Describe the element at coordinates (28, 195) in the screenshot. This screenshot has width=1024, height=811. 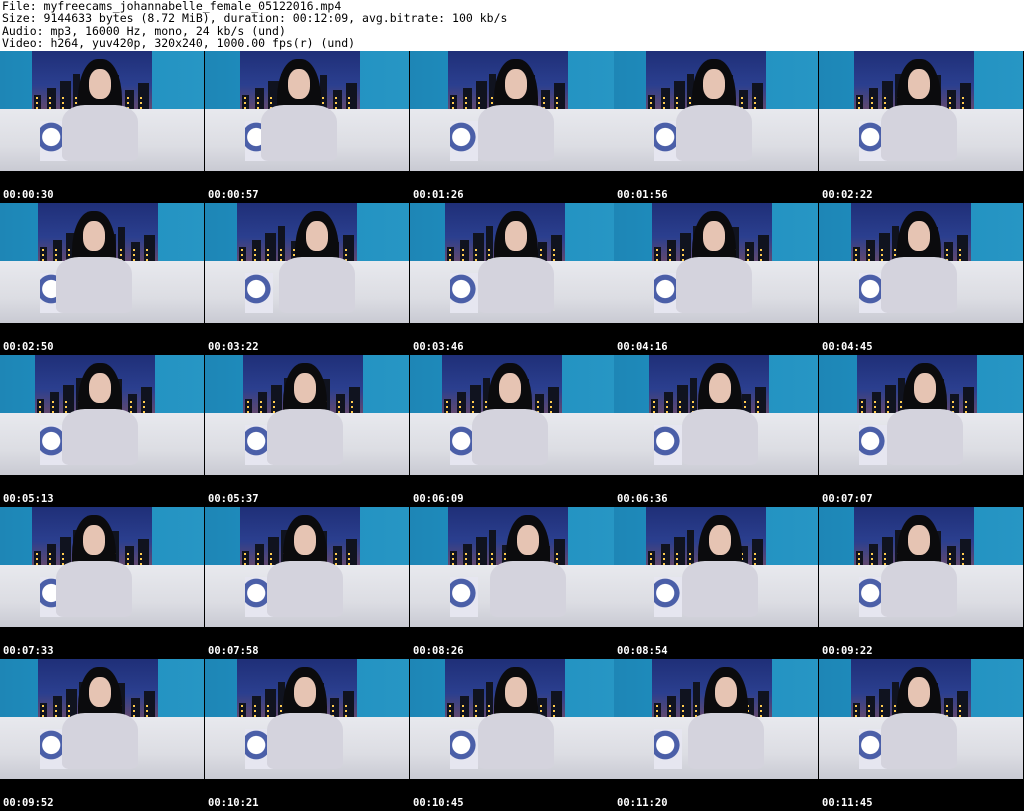
I see `thumbnail-timestamp: 00:00:30` at that location.